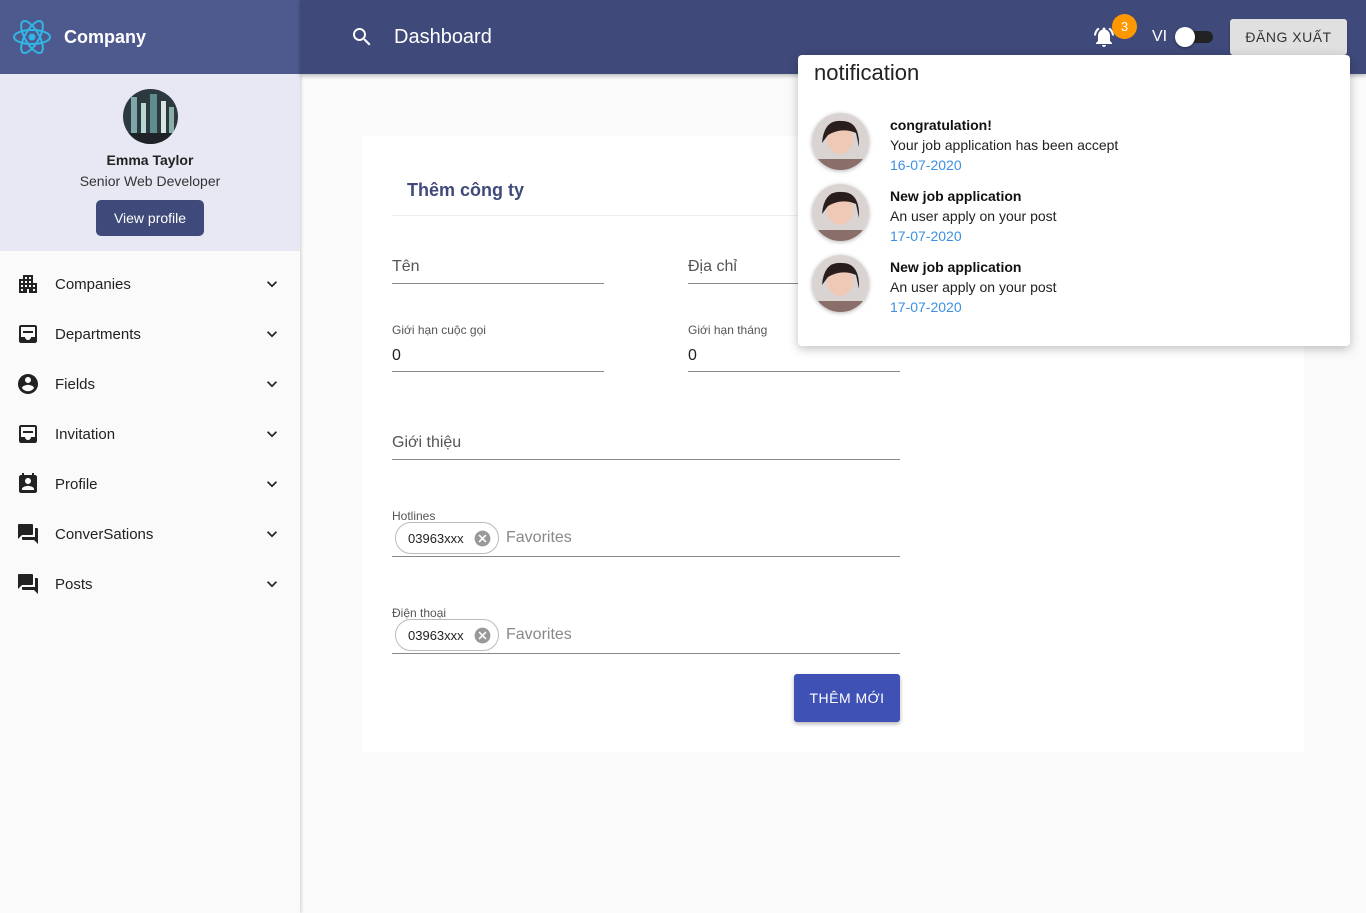  Describe the element at coordinates (646, 533) in the screenshot. I see `hotlines-field: Hotlines 03963xxx Favorites` at that location.